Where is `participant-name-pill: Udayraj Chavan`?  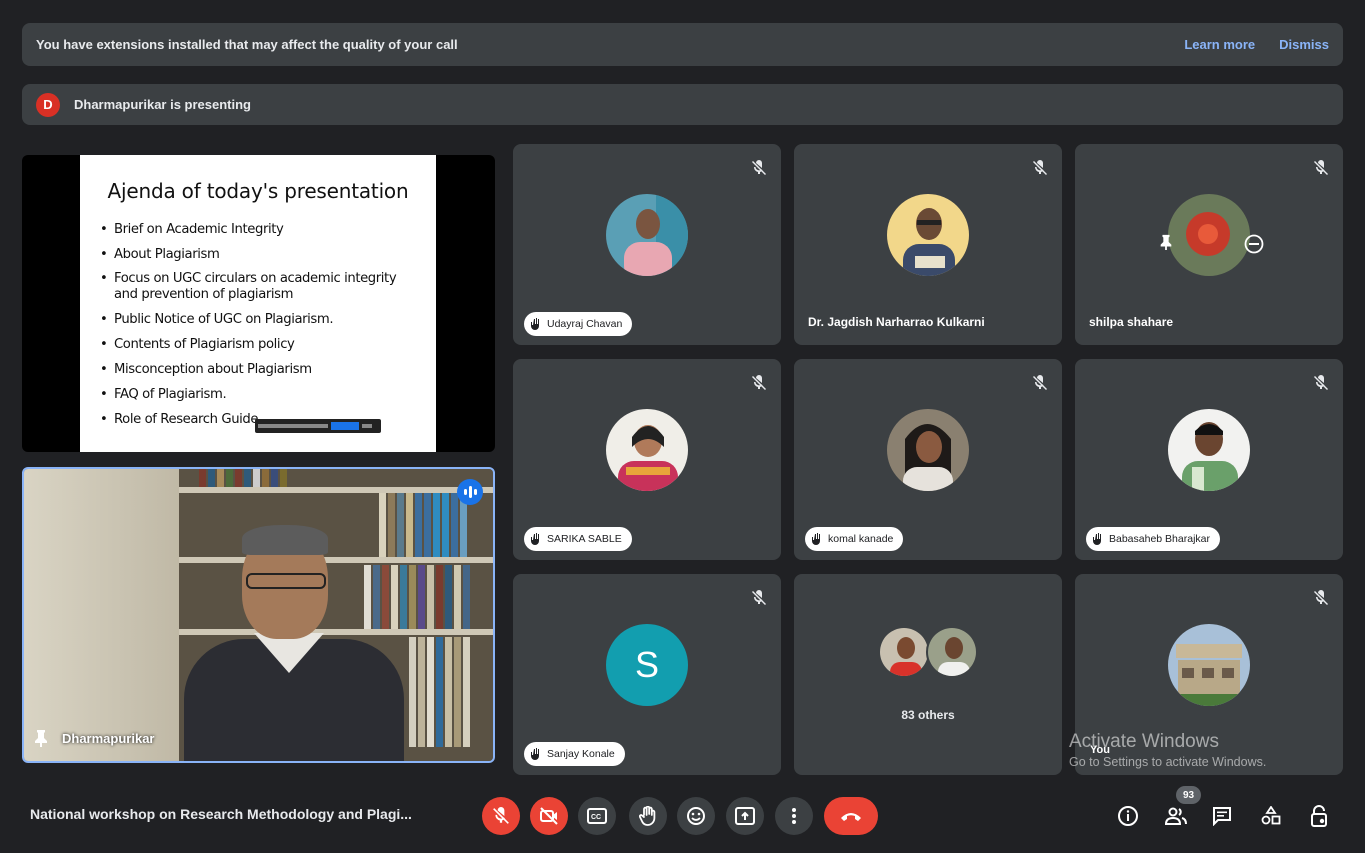
participant-name-pill: Udayraj Chavan is located at coordinates (578, 324).